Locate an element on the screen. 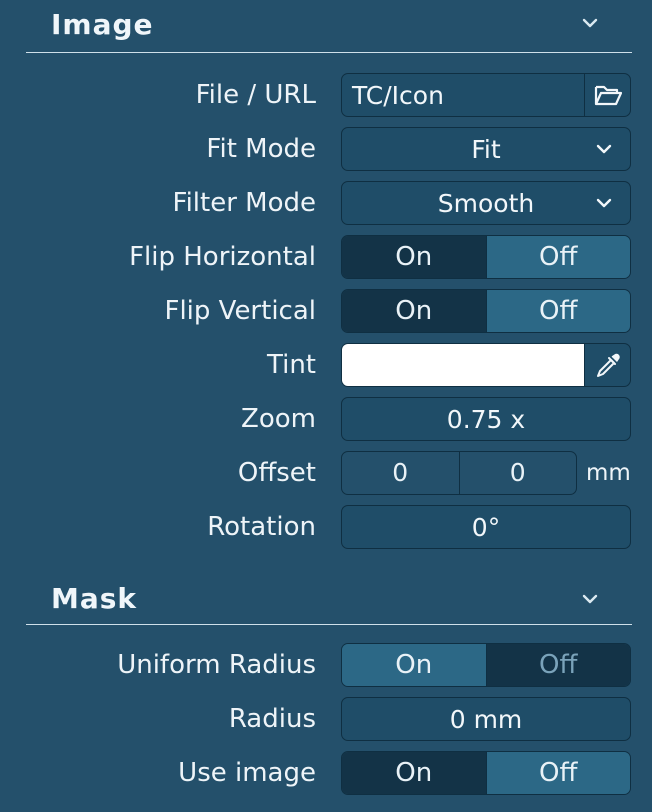 This screenshot has width=652, height=812. use-image-toggle: On Off is located at coordinates (486, 773).